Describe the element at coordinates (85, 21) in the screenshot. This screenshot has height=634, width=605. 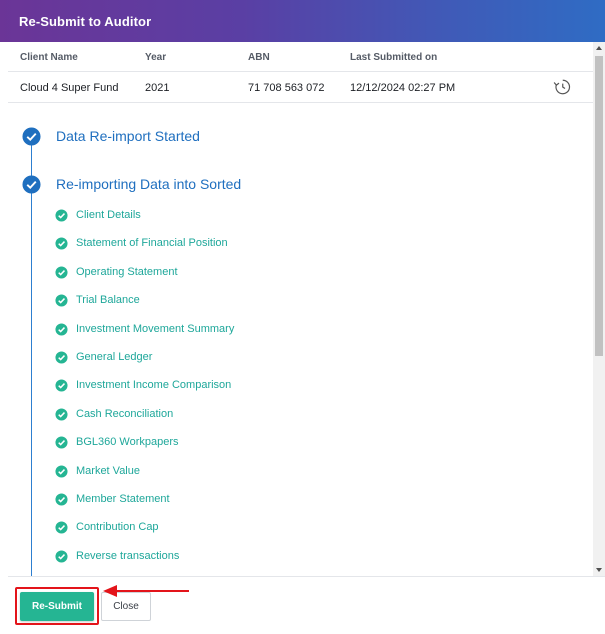
I see `dialog-title: Re-Submit to Auditor` at that location.